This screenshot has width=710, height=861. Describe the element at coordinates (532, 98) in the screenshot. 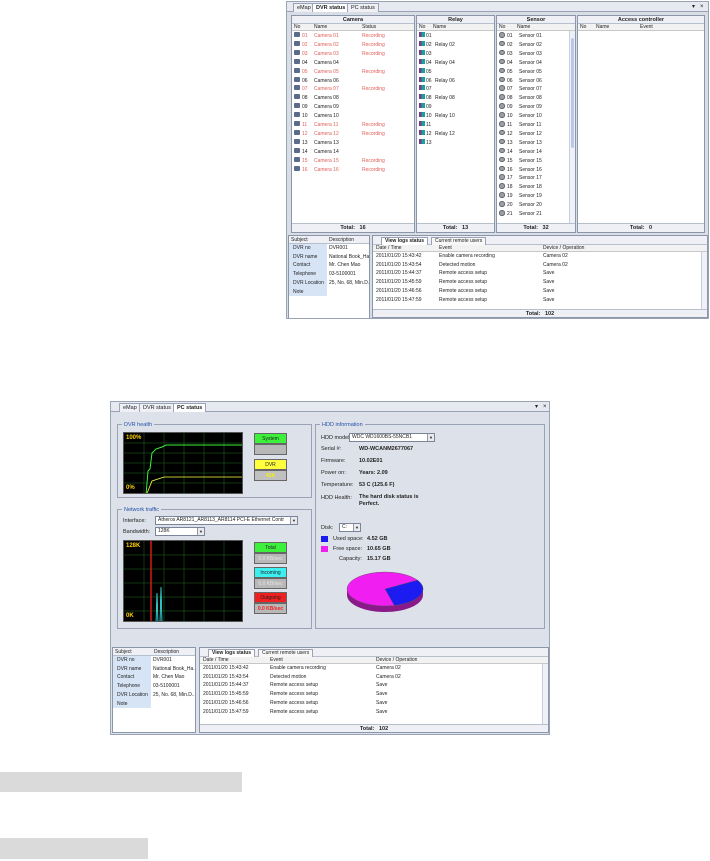

I see `table-row: 08 Sensor 08` at that location.